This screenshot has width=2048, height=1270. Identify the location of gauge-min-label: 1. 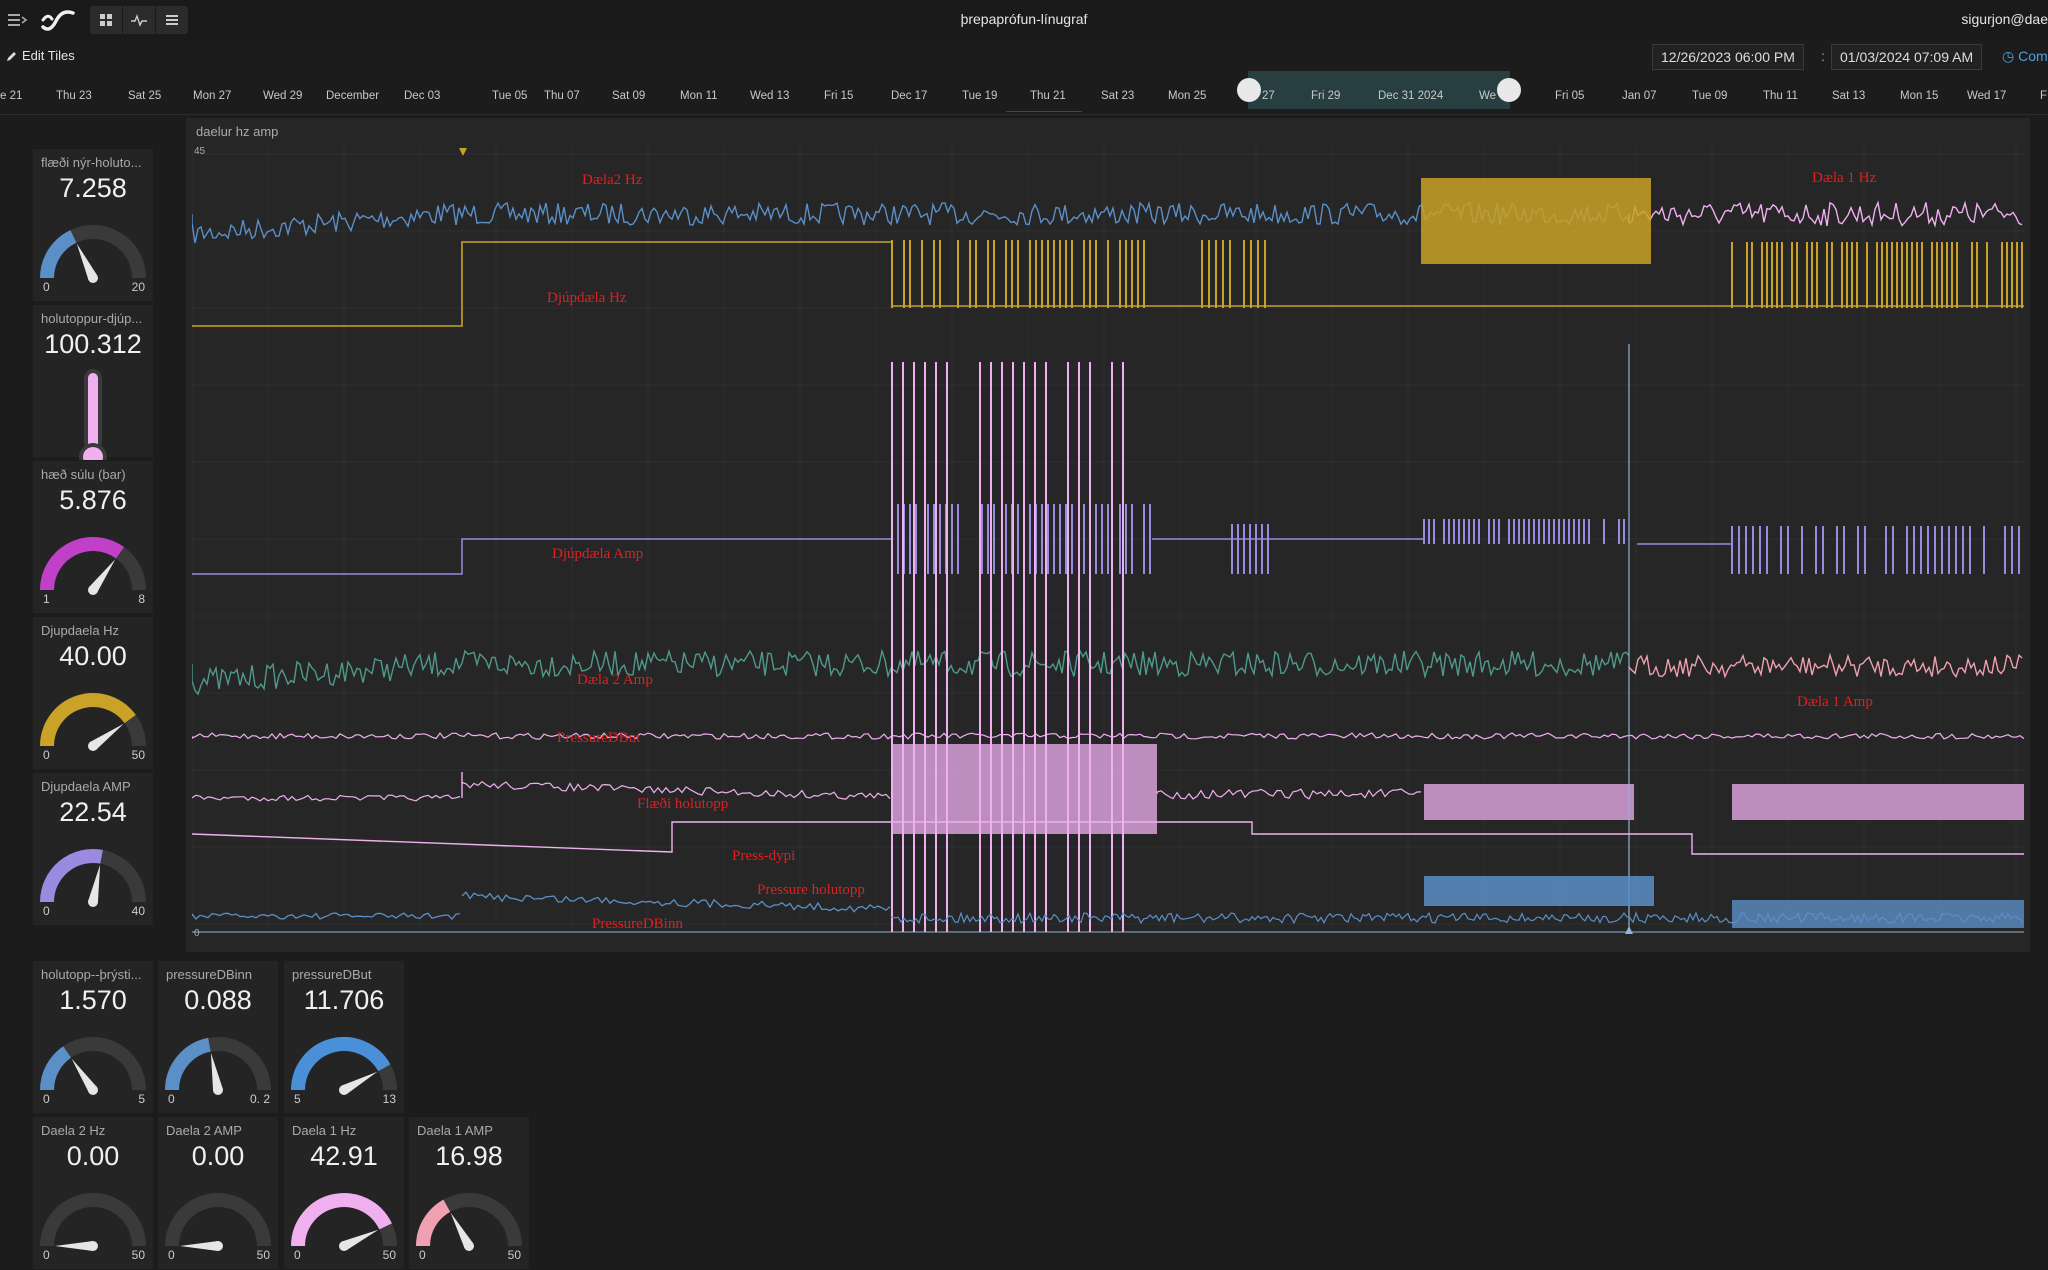
(46, 599).